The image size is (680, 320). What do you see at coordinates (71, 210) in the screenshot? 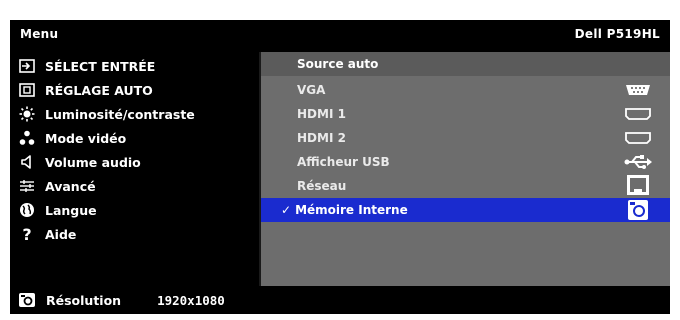
I see `menu-item-label: Langue` at bounding box center [71, 210].